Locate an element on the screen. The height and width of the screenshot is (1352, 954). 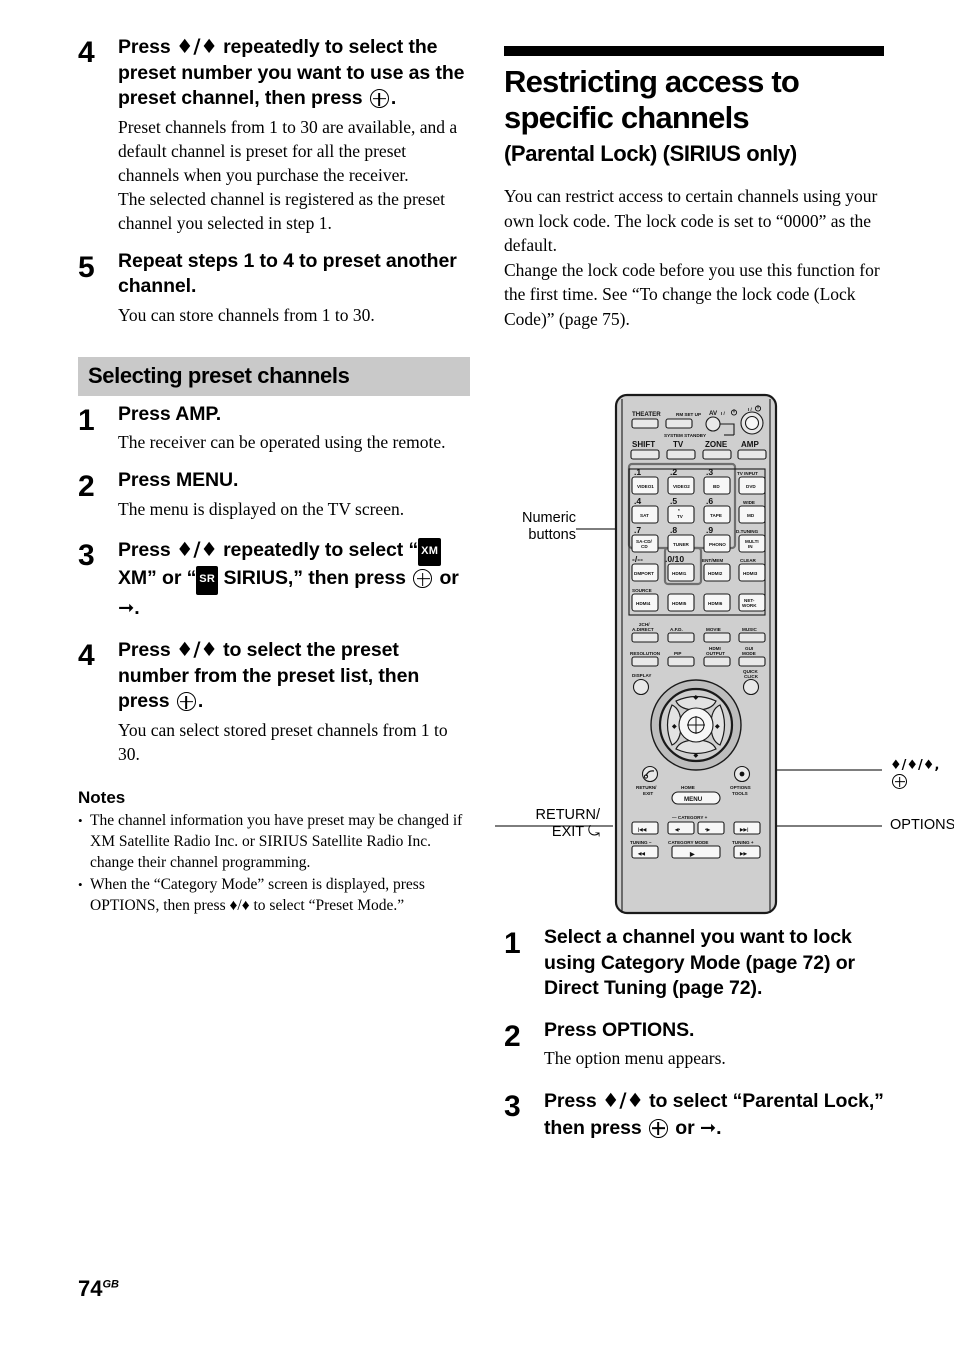
svg-text: .0/10 is located at coordinates (674, 559).